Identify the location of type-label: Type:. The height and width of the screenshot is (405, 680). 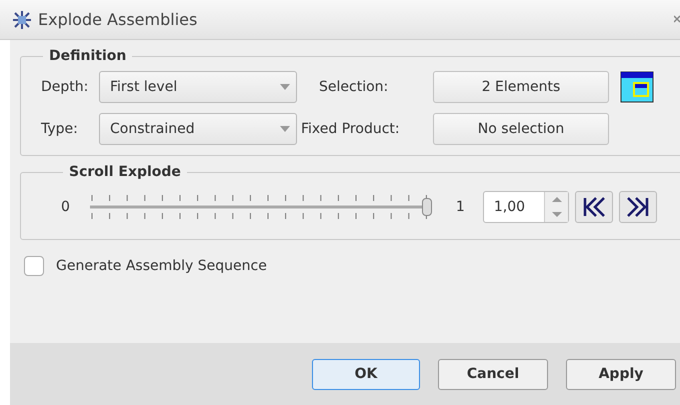
(60, 129).